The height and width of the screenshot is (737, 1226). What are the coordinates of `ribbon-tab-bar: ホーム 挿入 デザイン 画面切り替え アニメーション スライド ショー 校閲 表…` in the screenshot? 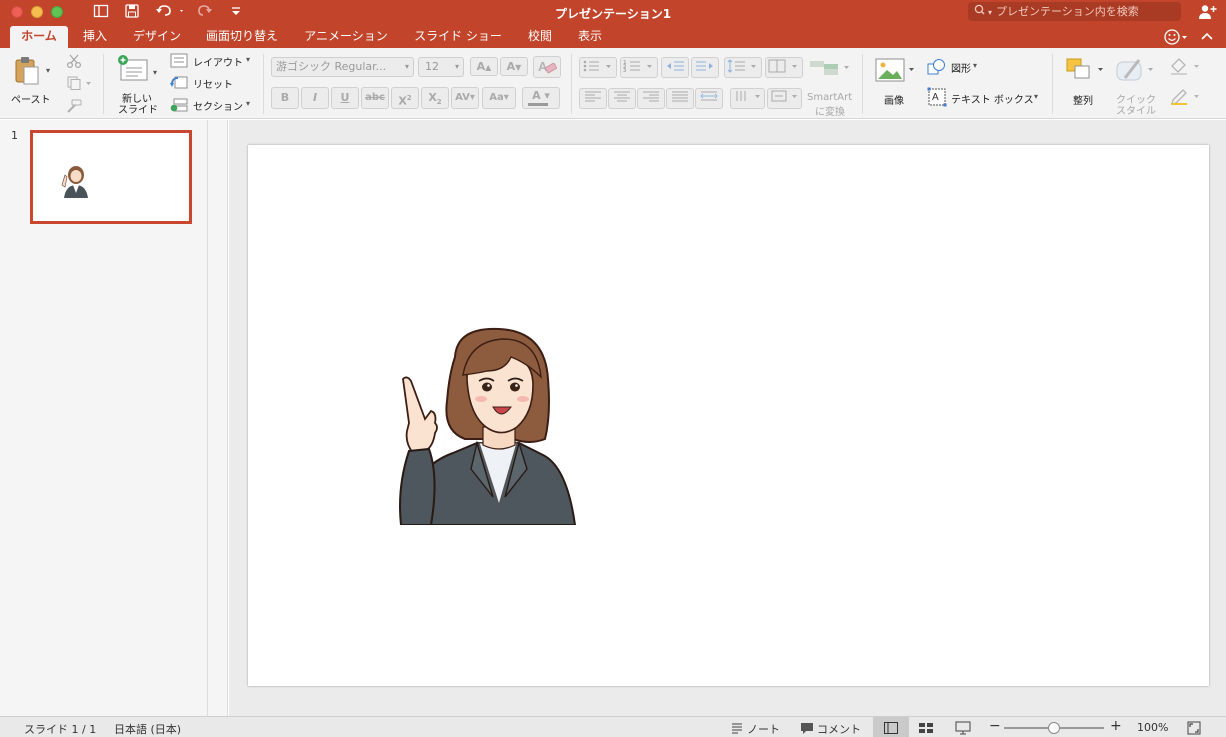 It's located at (613, 37).